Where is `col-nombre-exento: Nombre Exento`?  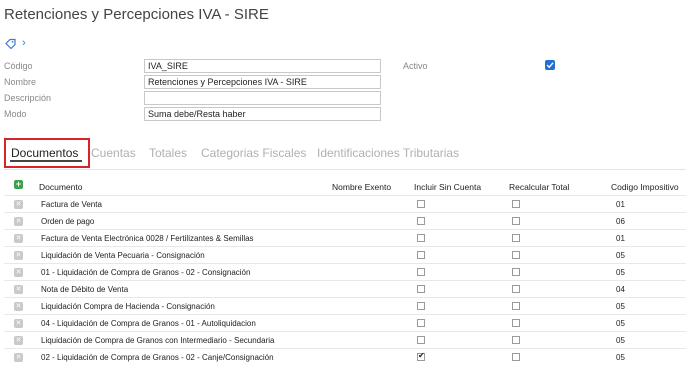
col-nombre-exento: Nombre Exento is located at coordinates (361, 187).